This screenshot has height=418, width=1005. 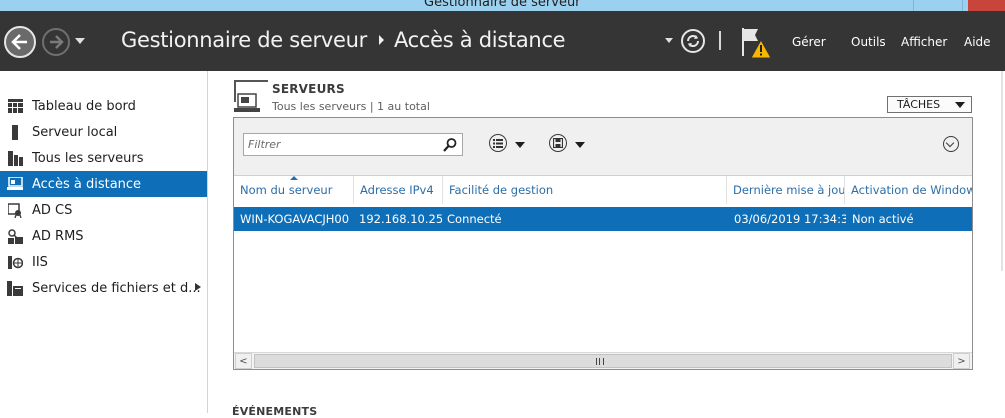 I want to click on window-title: Gestionnaire de serveur, so click(x=502, y=5).